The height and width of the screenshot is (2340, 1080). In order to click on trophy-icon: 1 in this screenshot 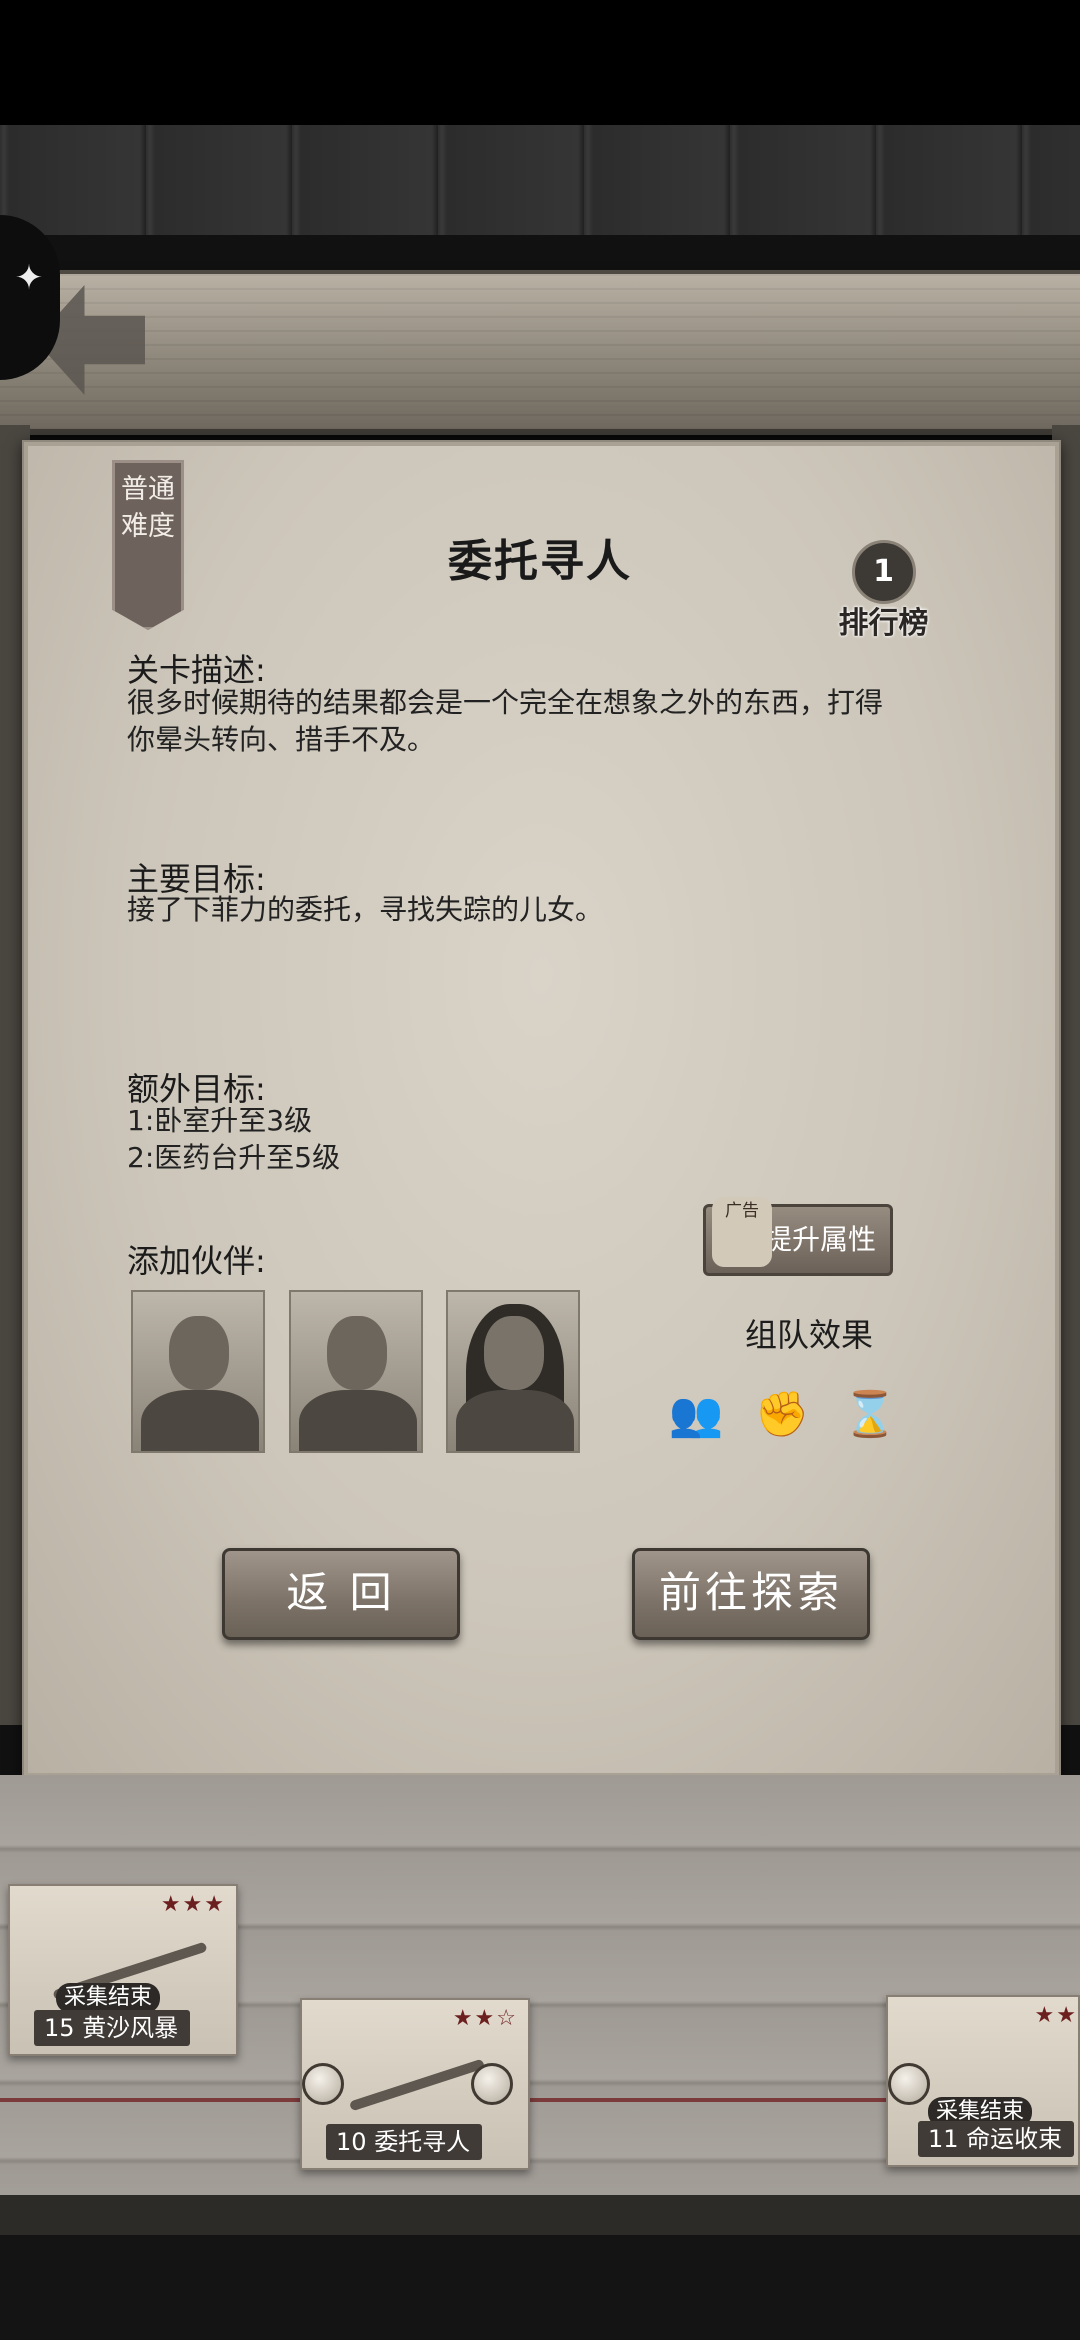, I will do `click(883, 572)`.